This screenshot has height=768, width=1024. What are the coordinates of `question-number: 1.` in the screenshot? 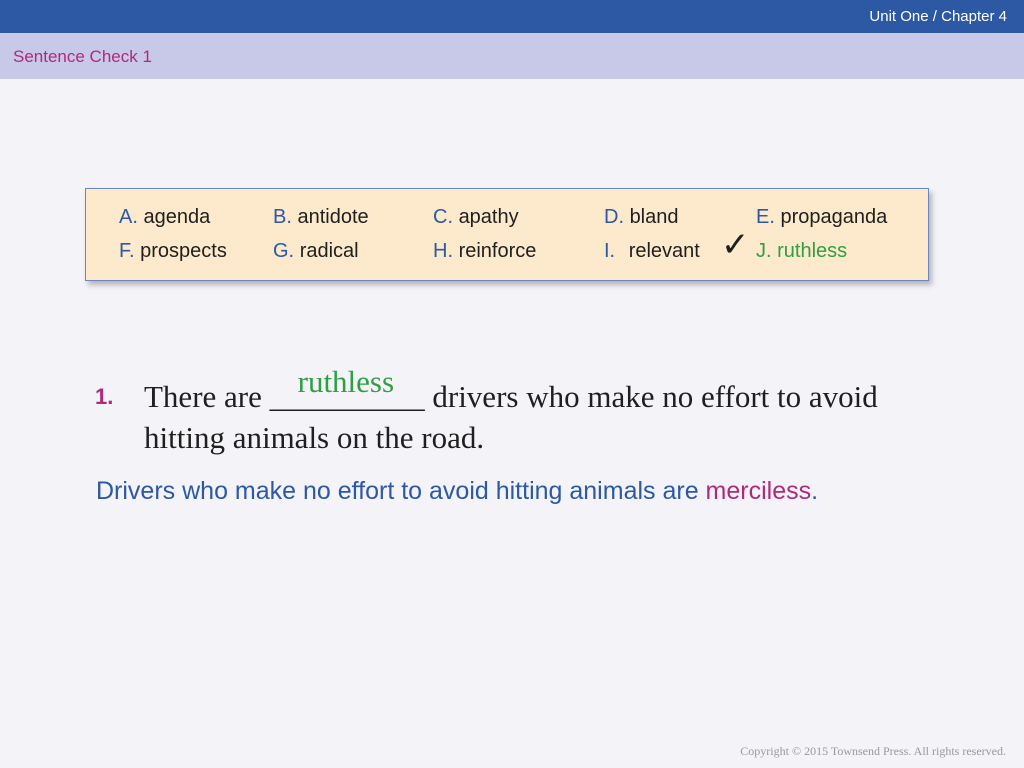 It's located at (104, 396).